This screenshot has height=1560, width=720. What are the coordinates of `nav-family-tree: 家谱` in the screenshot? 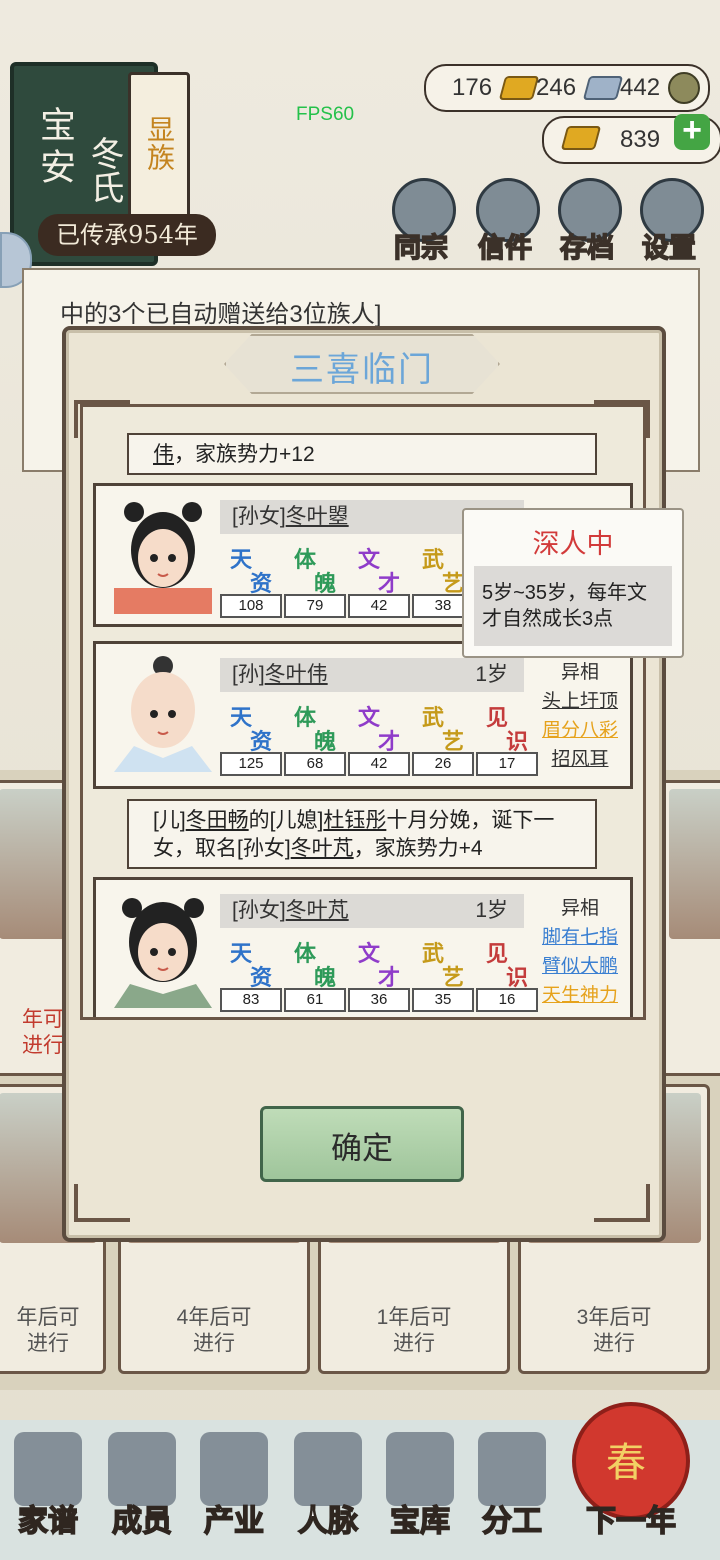 It's located at (48, 1488).